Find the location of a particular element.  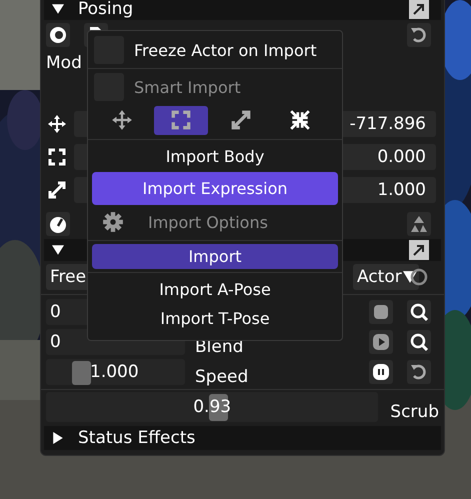

section-title: Posing is located at coordinates (106, 9).